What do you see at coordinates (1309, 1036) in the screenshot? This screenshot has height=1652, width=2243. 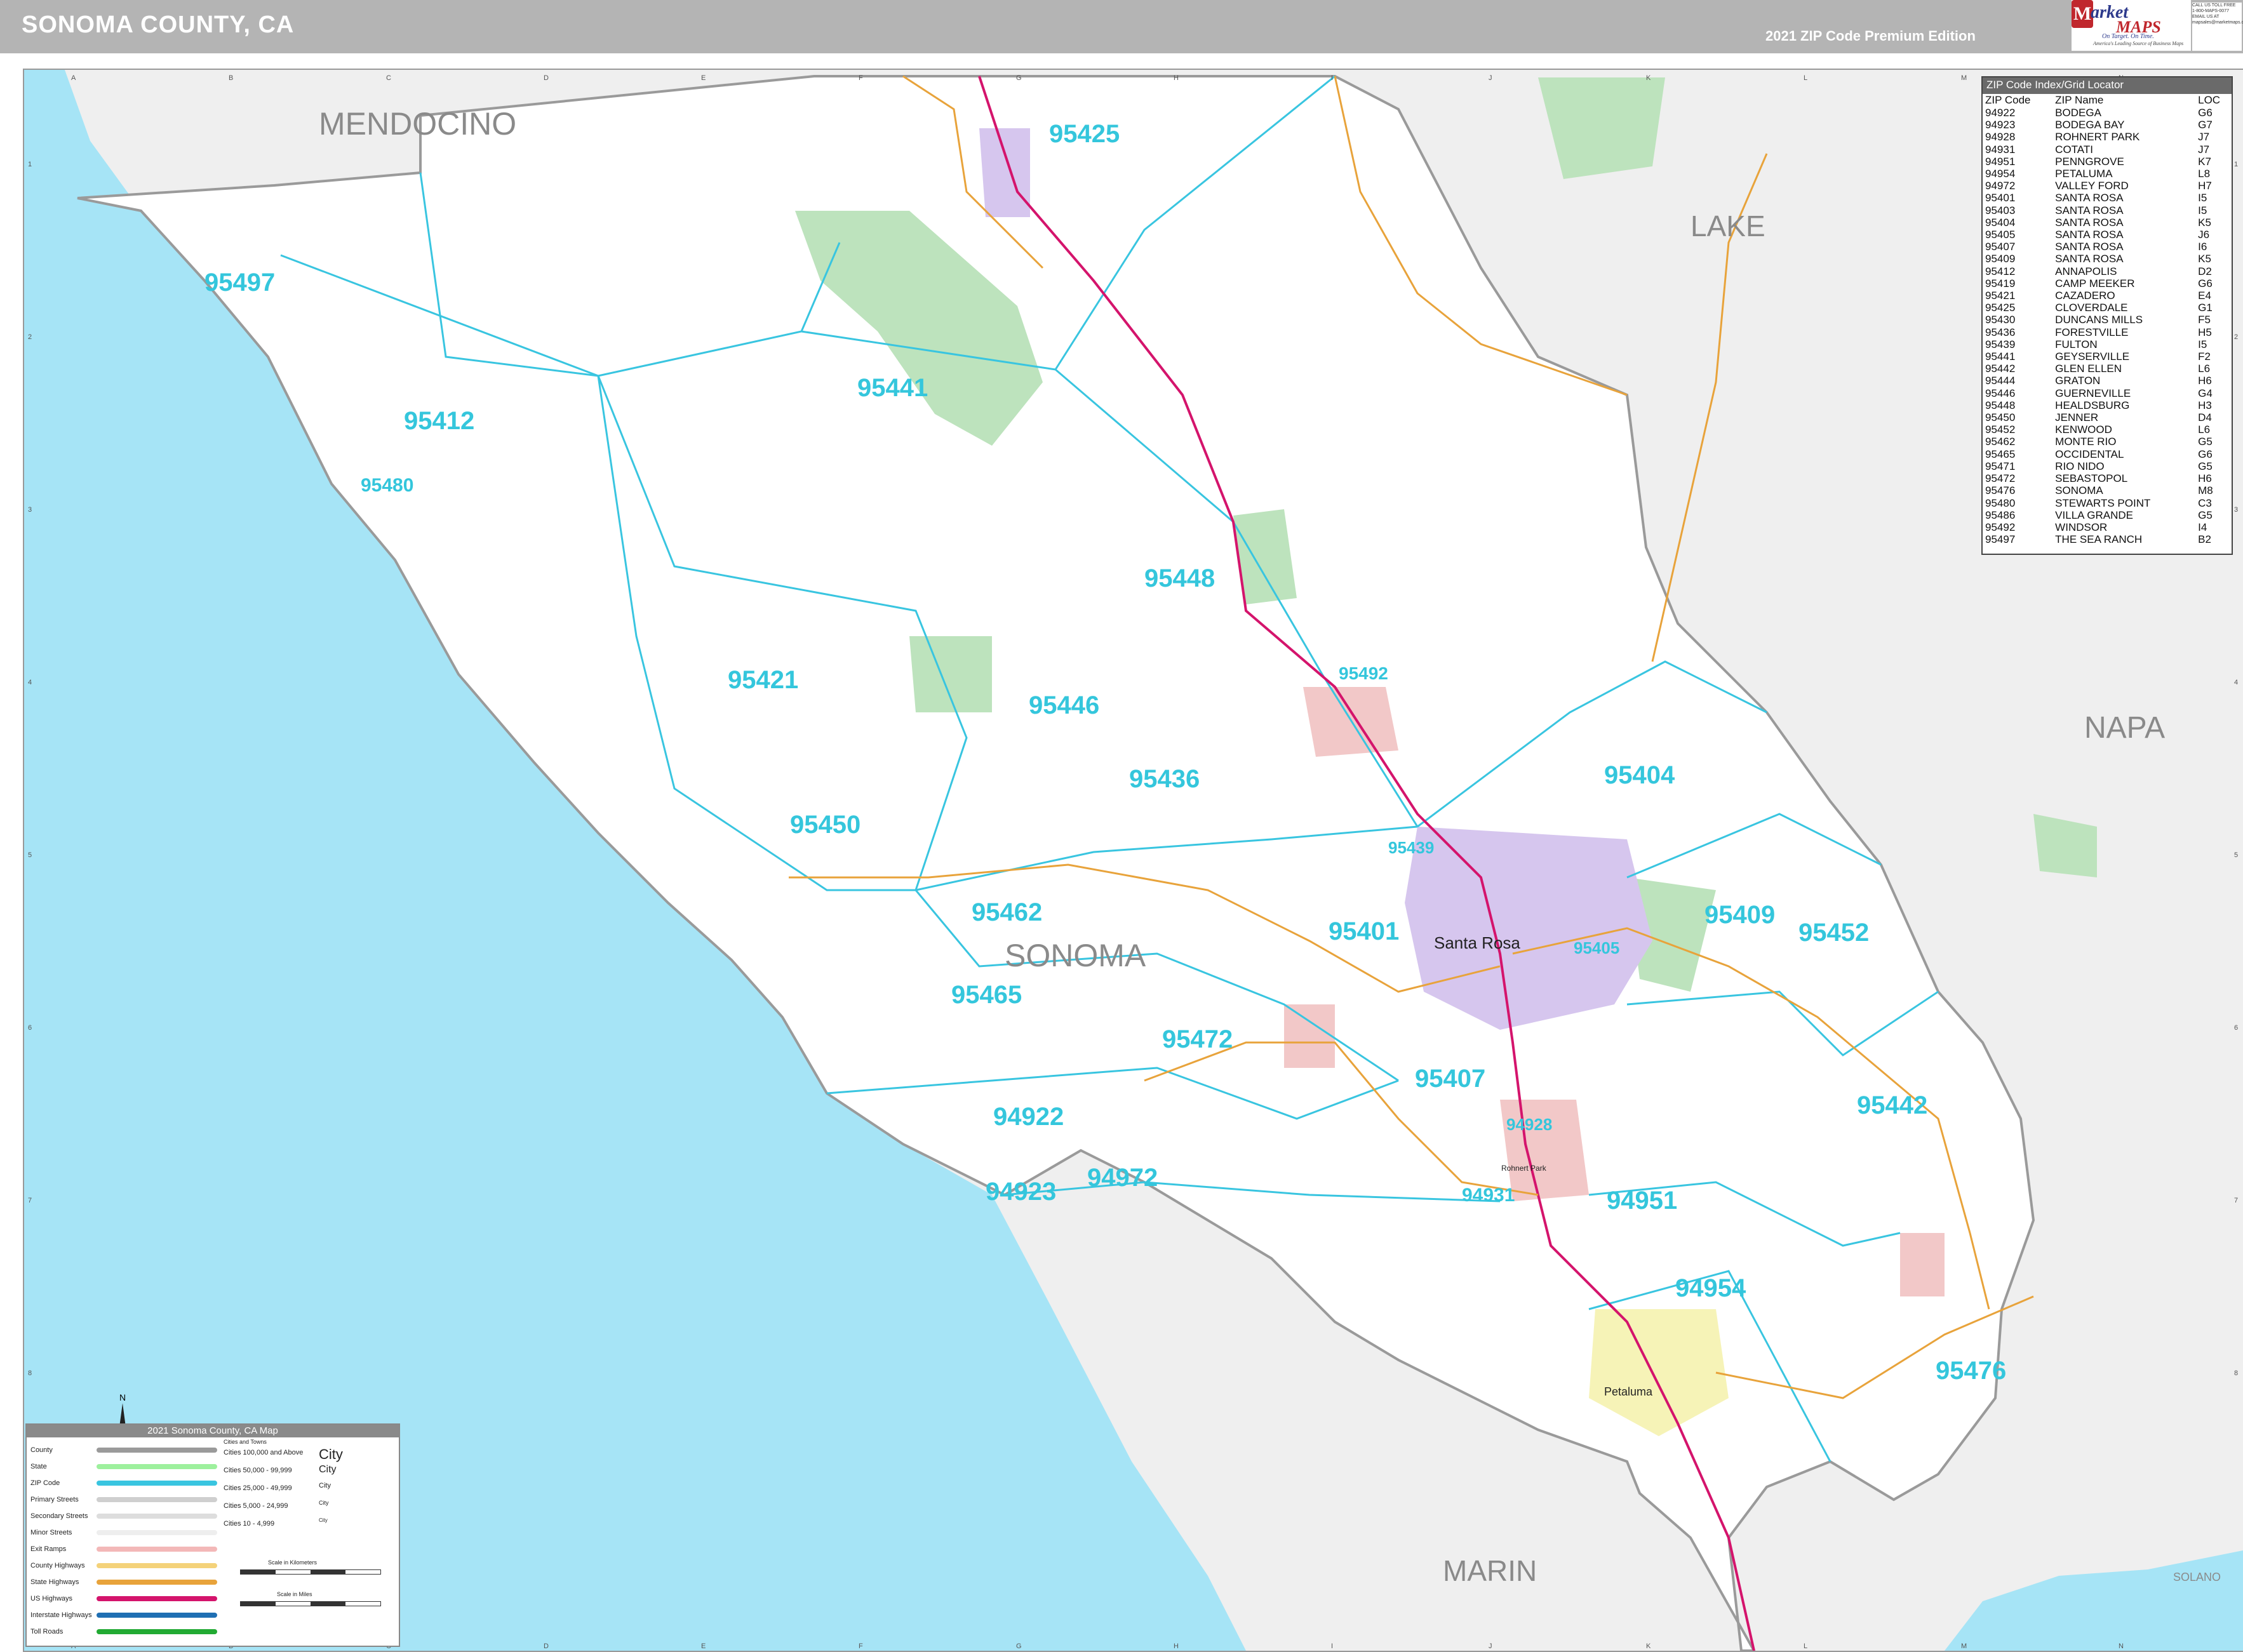 I see `sebastopol-area` at bounding box center [1309, 1036].